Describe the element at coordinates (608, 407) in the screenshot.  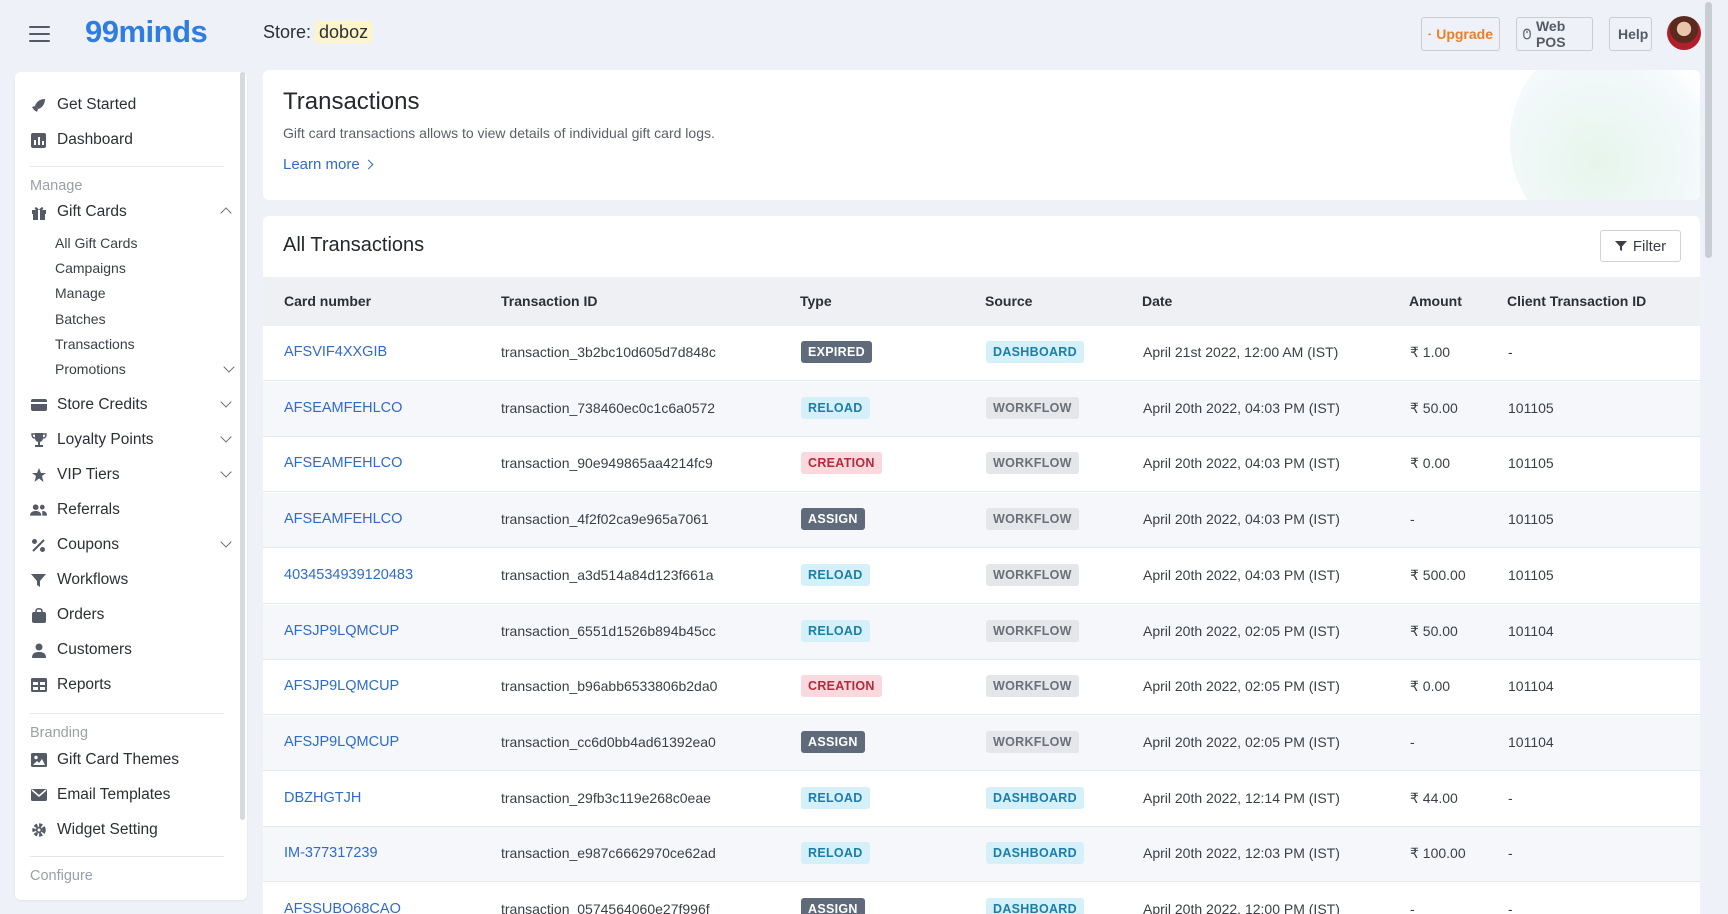
I see `cell-transaction-id: transaction_738460ec0c1c6a0572` at that location.